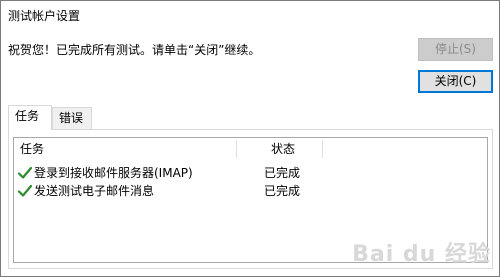 The width and height of the screenshot is (500, 277). I want to click on status-message: 祝贺您！已完成所有测试。请单击“关闭”继续。, so click(134, 50).